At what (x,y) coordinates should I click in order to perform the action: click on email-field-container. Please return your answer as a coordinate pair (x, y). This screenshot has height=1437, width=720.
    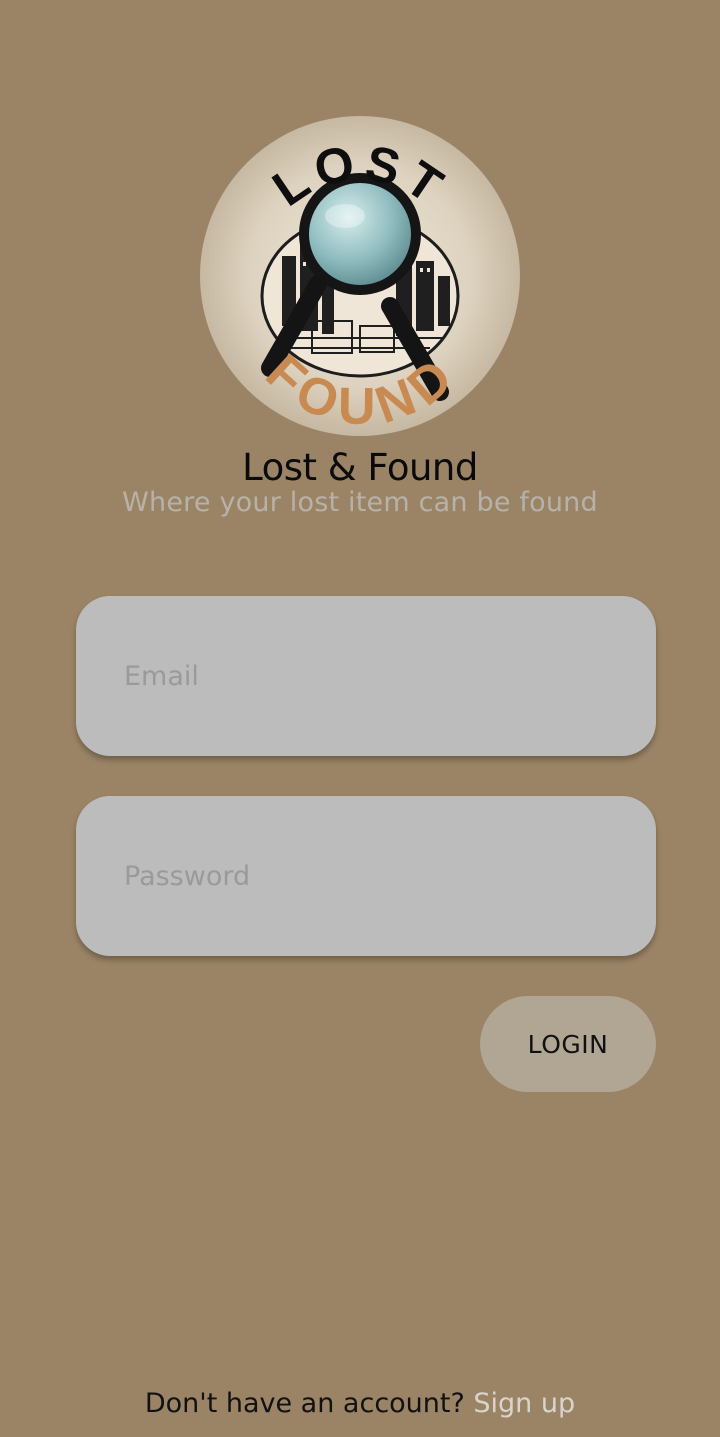
    Looking at the image, I should click on (366, 676).